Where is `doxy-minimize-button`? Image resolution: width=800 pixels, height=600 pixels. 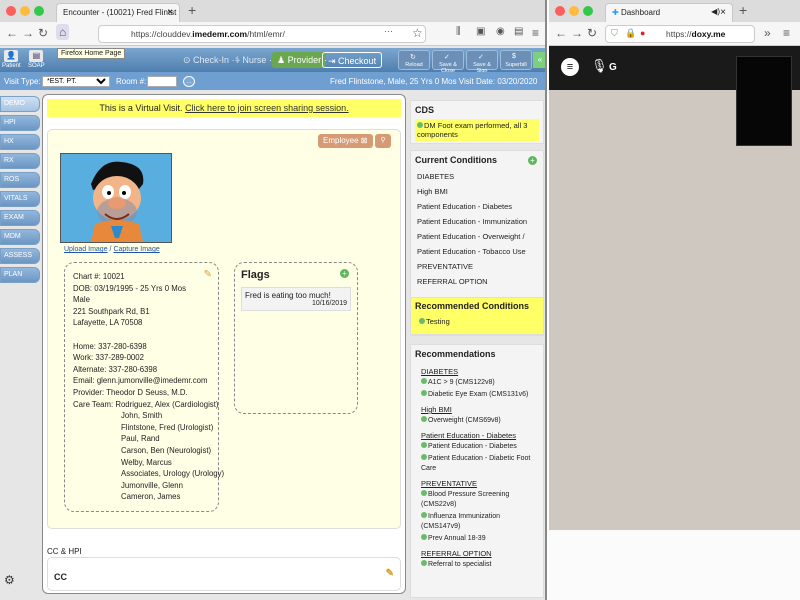
doxy-minimize-button is located at coordinates (574, 11).